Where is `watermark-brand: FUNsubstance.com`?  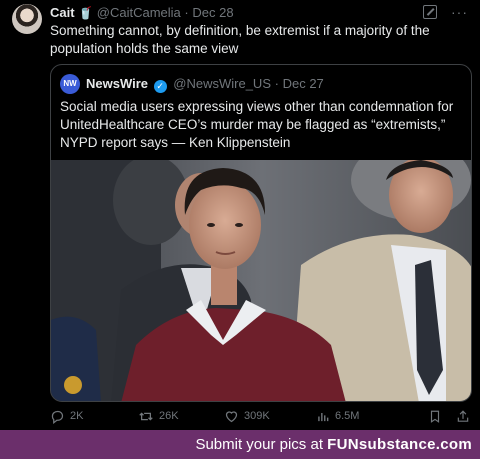
watermark-brand: FUNsubstance.com is located at coordinates (399, 444).